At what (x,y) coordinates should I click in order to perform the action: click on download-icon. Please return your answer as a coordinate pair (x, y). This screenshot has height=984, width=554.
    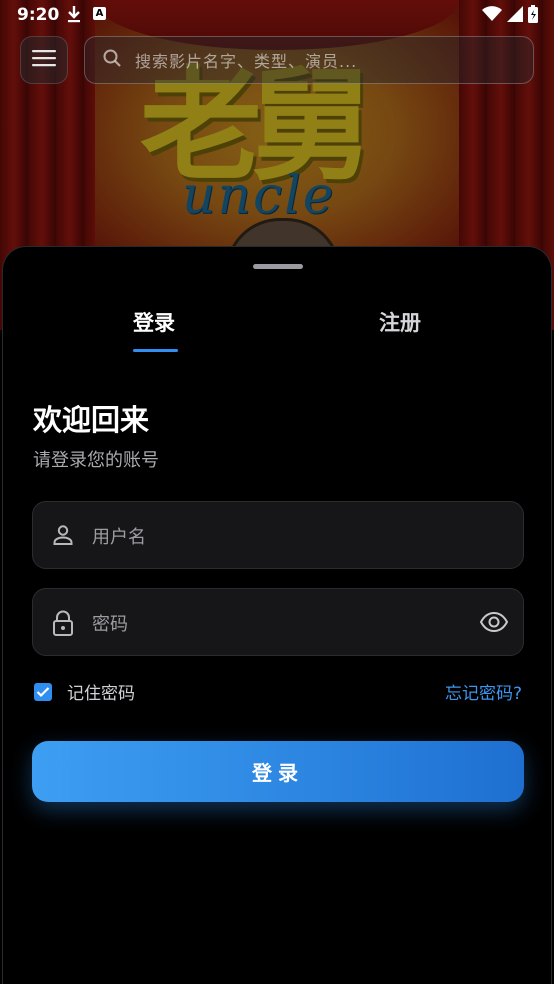
    Looking at the image, I should click on (74, 16).